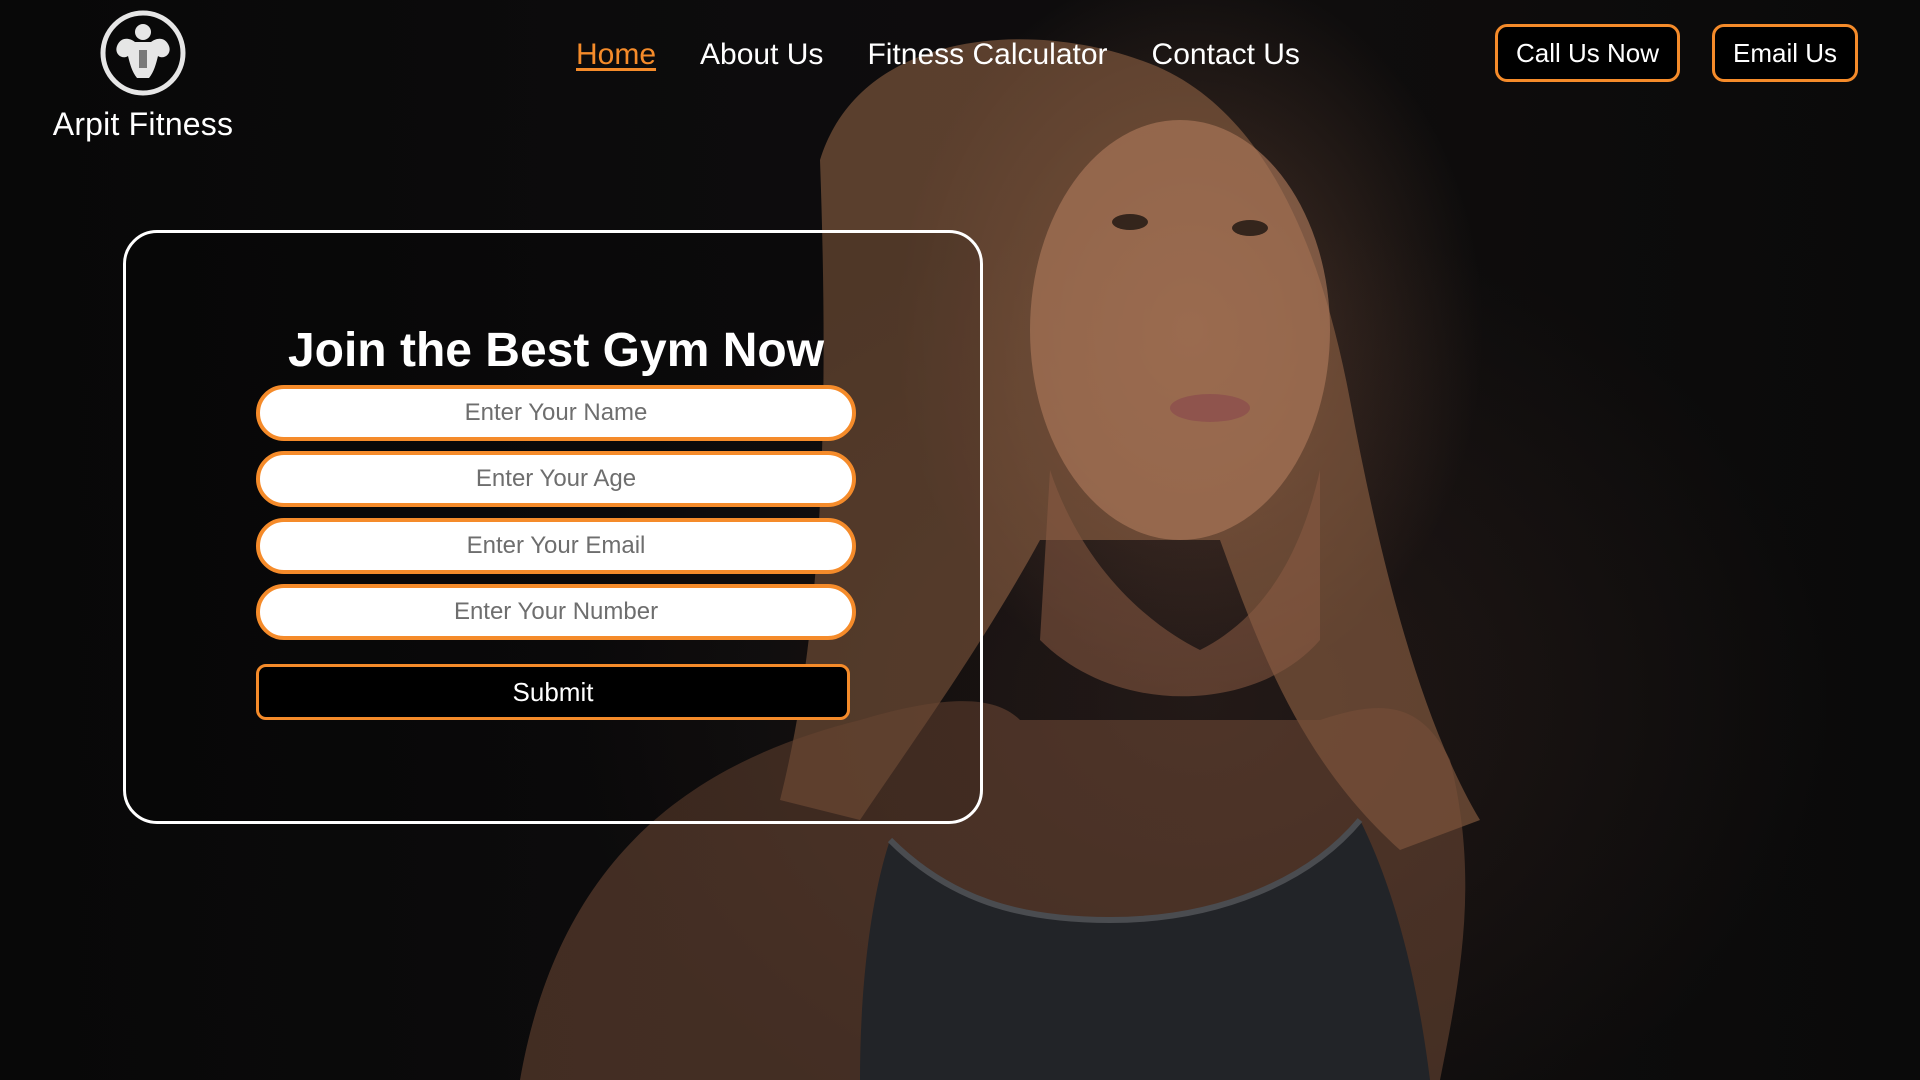 The width and height of the screenshot is (1920, 1080). What do you see at coordinates (616, 55) in the screenshot?
I see `nav-home: Home` at bounding box center [616, 55].